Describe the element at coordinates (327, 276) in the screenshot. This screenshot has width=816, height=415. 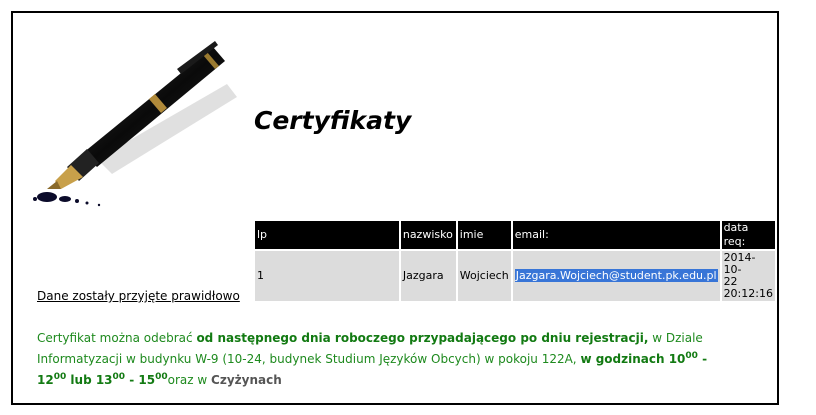
I see `cell-lp: 1` at that location.